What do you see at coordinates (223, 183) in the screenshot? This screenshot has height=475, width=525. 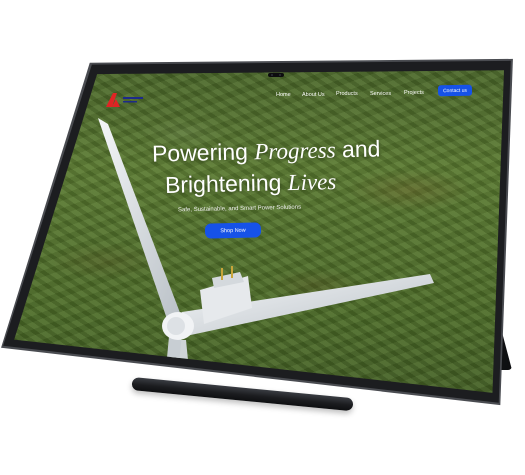 I see `hero-title-word: Brightening` at bounding box center [223, 183].